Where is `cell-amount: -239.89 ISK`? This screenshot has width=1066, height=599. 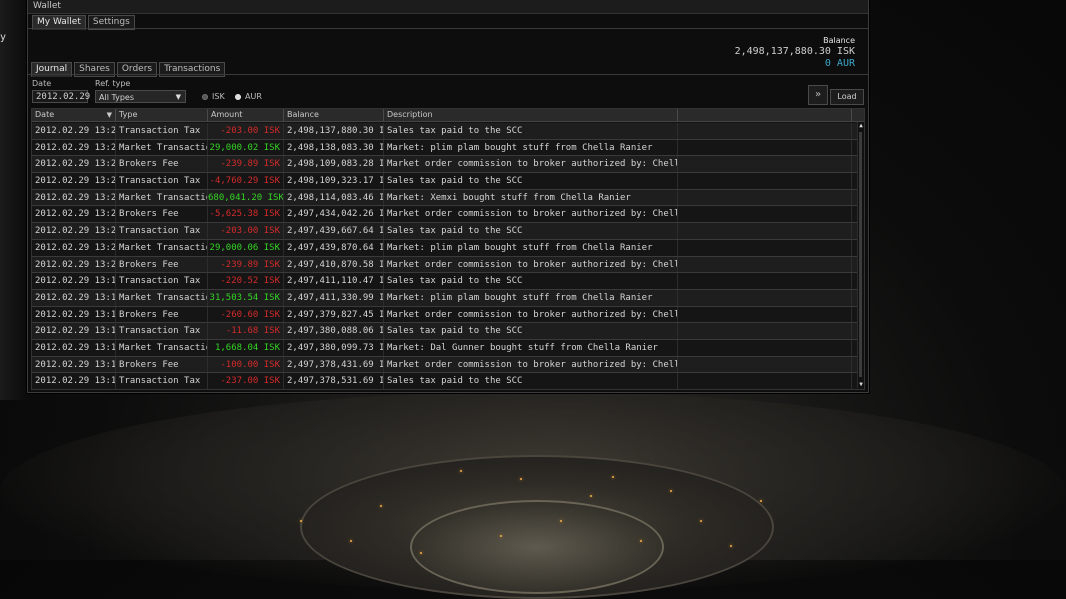 cell-amount: -239.89 ISK is located at coordinates (246, 264).